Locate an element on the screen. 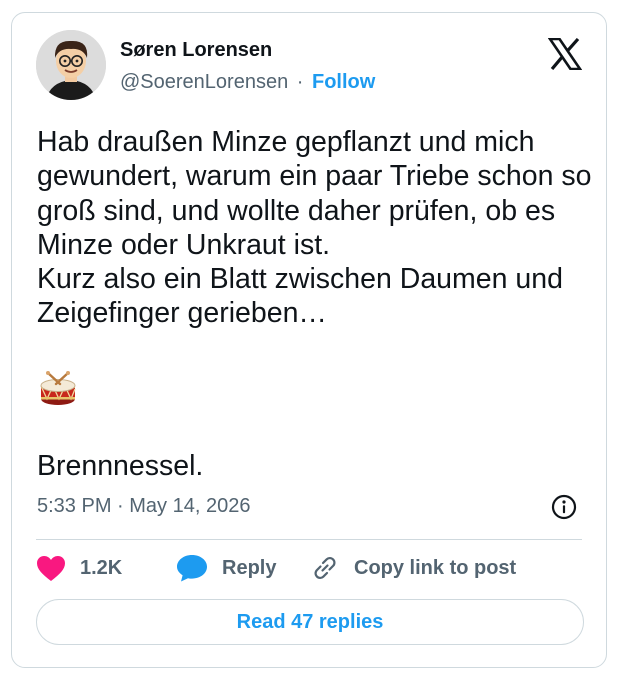 This screenshot has width=620, height=682. heart-icon is located at coordinates (51, 568).